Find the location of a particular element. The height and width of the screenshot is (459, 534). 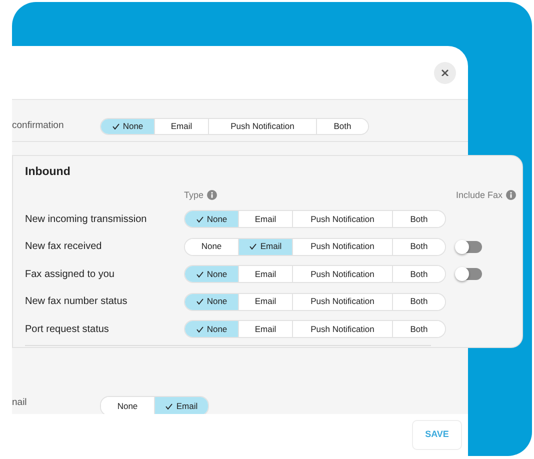

section-title: Inbound is located at coordinates (48, 172).